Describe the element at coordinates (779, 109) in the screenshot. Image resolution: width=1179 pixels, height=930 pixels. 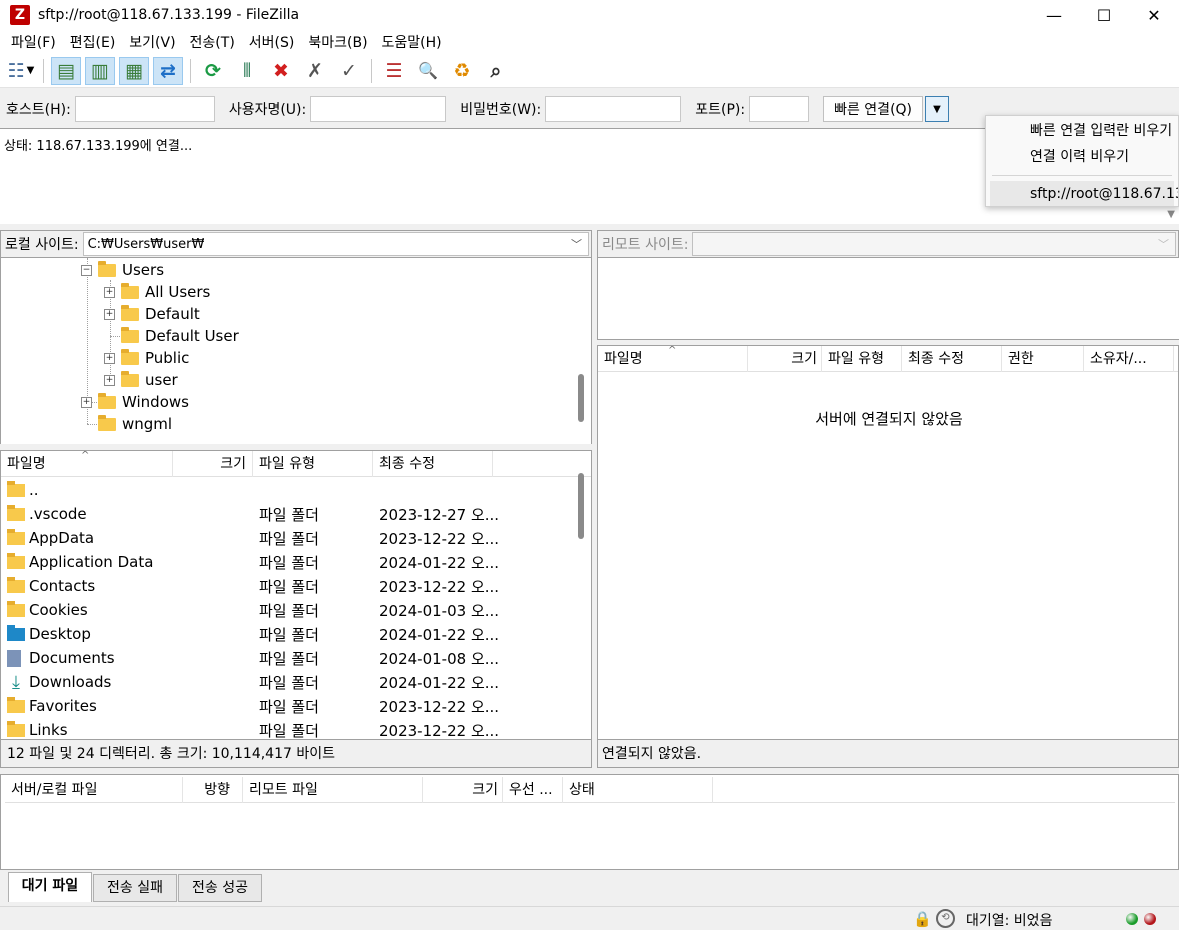
I see `port-input` at that location.